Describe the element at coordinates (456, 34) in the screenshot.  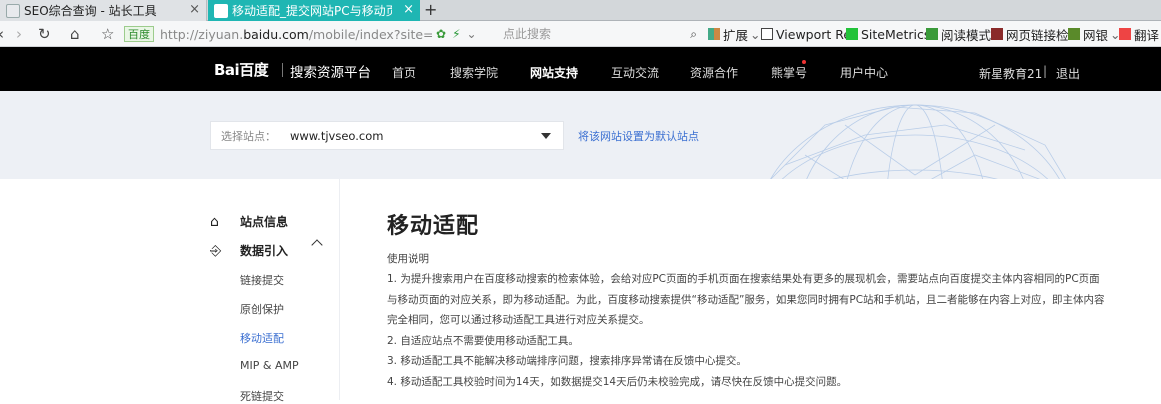
I see `speed-mode-icon: ⚡` at that location.